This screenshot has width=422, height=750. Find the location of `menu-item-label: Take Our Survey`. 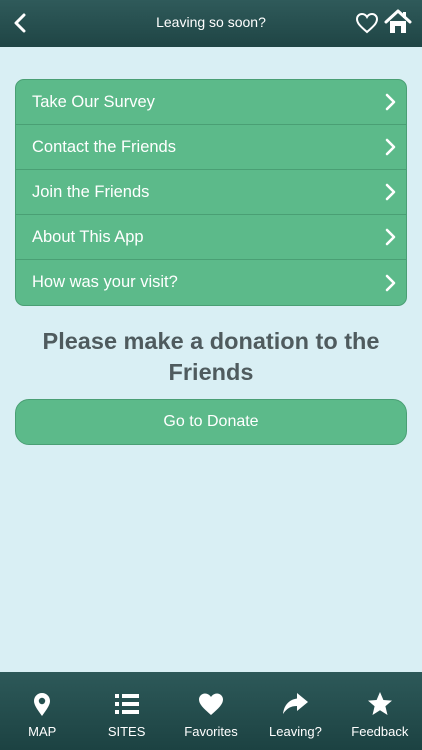

menu-item-label: Take Our Survey is located at coordinates (93, 101).